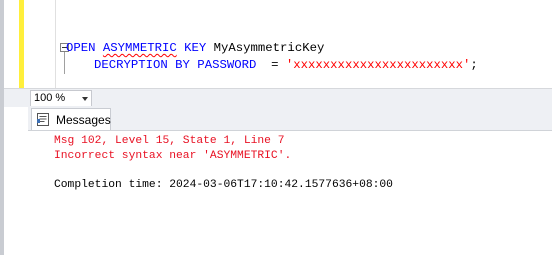  What do you see at coordinates (81, 48) in the screenshot?
I see `keyword-open: OPEN` at bounding box center [81, 48].